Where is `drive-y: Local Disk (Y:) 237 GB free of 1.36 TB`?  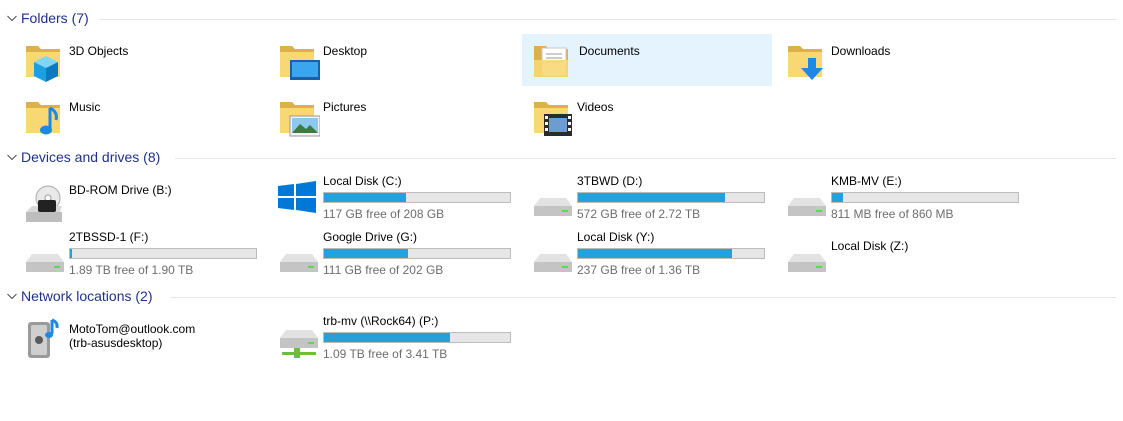
drive-y: Local Disk (Y:) 237 GB free of 1.36 TB is located at coordinates (653, 254).